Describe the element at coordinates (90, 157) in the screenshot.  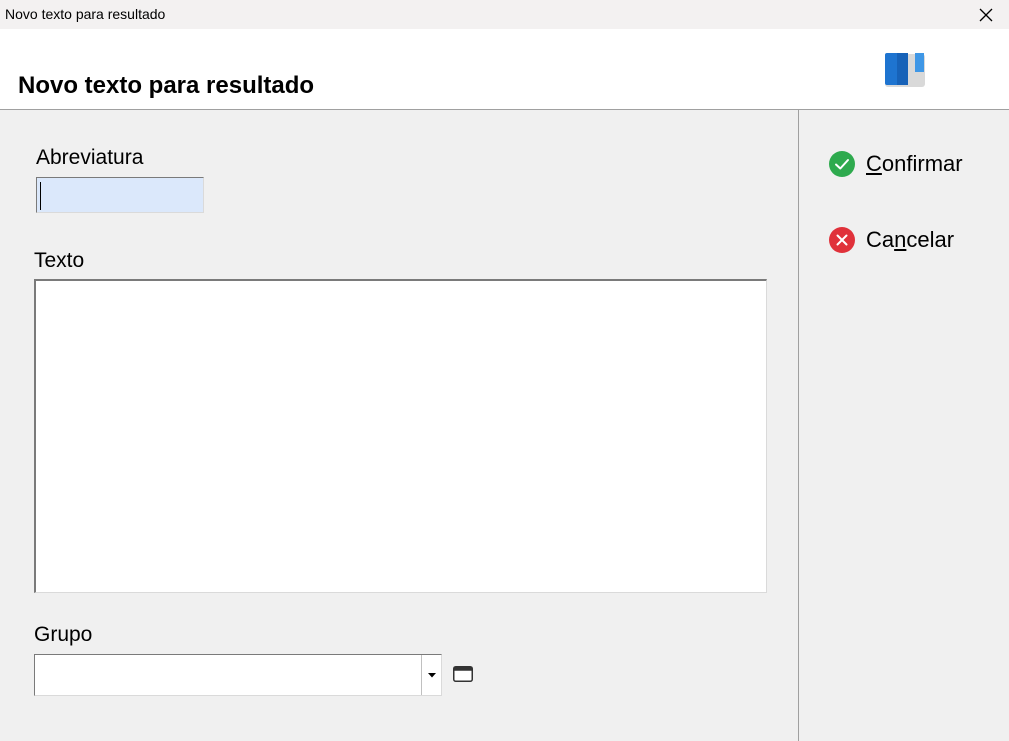
I see `abbreviation-label: Abreviatura` at that location.